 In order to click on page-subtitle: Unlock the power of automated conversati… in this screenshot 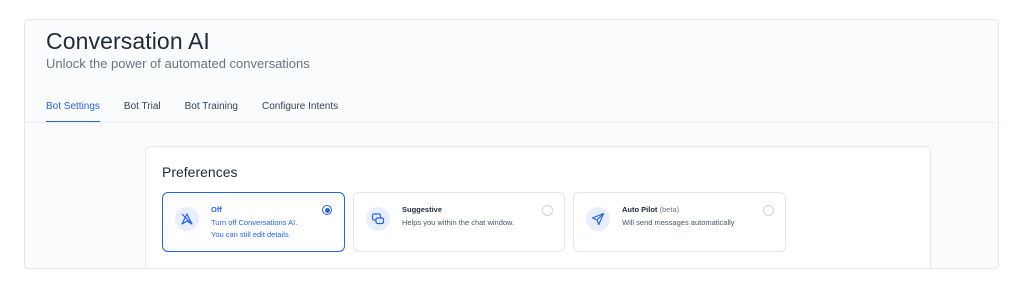, I will do `click(178, 63)`.